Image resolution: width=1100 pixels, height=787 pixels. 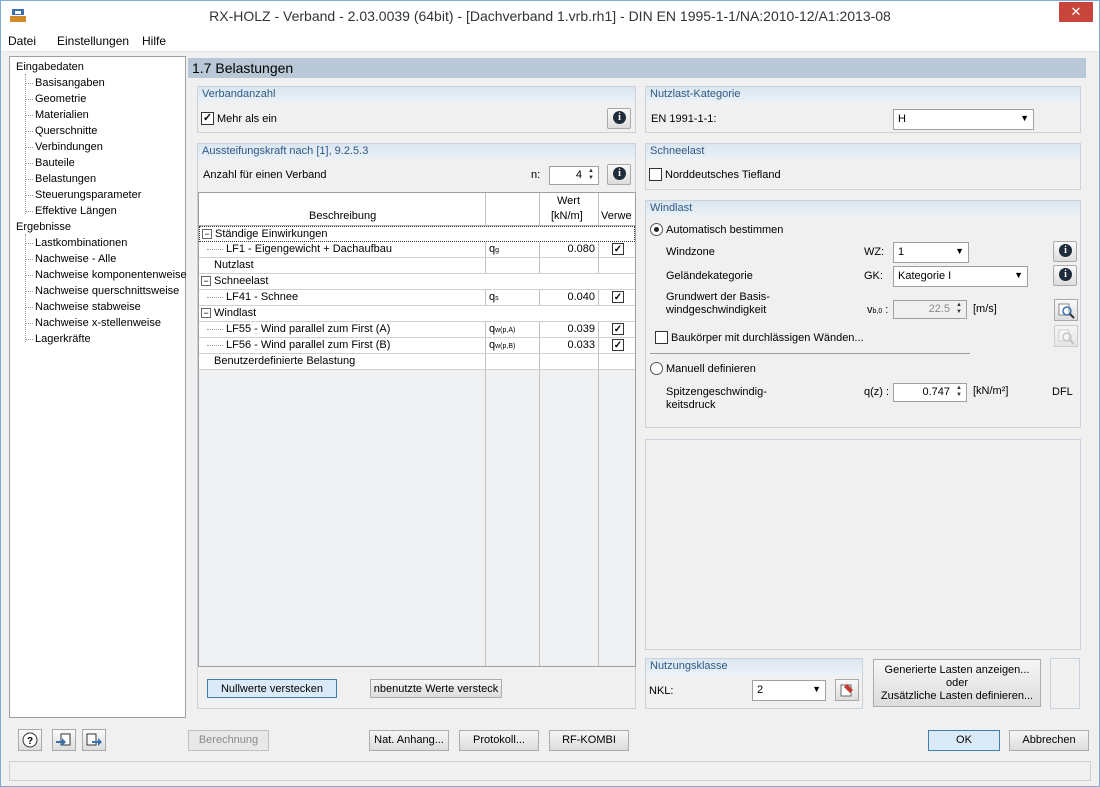 What do you see at coordinates (70, 259) in the screenshot?
I see `tree-item-nachweise-alle: Nachweise - Alle` at bounding box center [70, 259].